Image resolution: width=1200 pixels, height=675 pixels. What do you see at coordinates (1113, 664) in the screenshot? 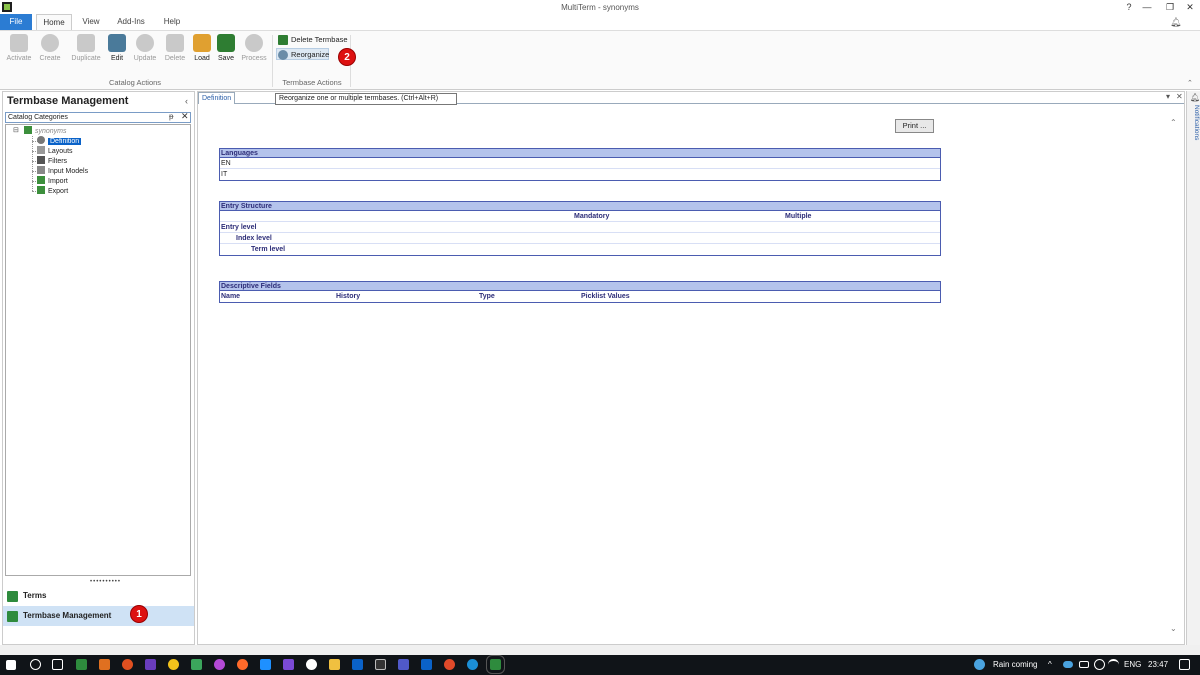
I see `wifi-icon` at bounding box center [1113, 664].